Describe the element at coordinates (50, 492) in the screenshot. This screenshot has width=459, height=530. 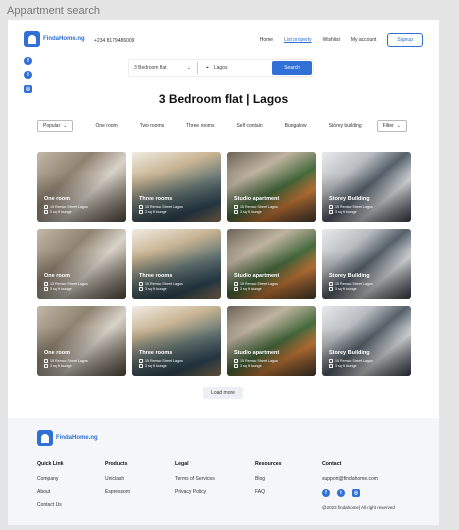
I see `footer-link-about: About` at that location.